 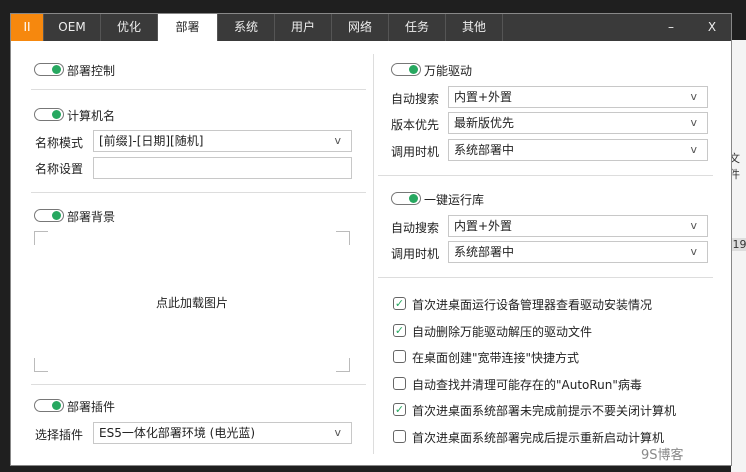 What do you see at coordinates (360, 27) in the screenshot?
I see `tab-network: 网络` at bounding box center [360, 27].